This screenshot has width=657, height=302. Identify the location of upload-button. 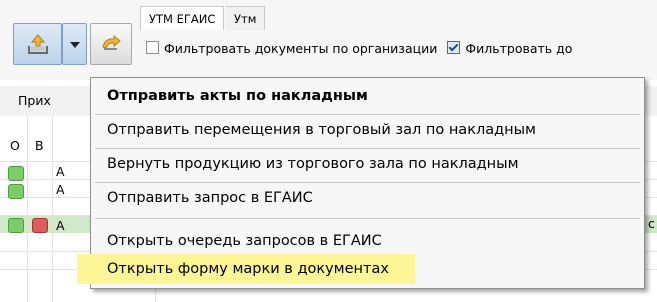
(37, 44).